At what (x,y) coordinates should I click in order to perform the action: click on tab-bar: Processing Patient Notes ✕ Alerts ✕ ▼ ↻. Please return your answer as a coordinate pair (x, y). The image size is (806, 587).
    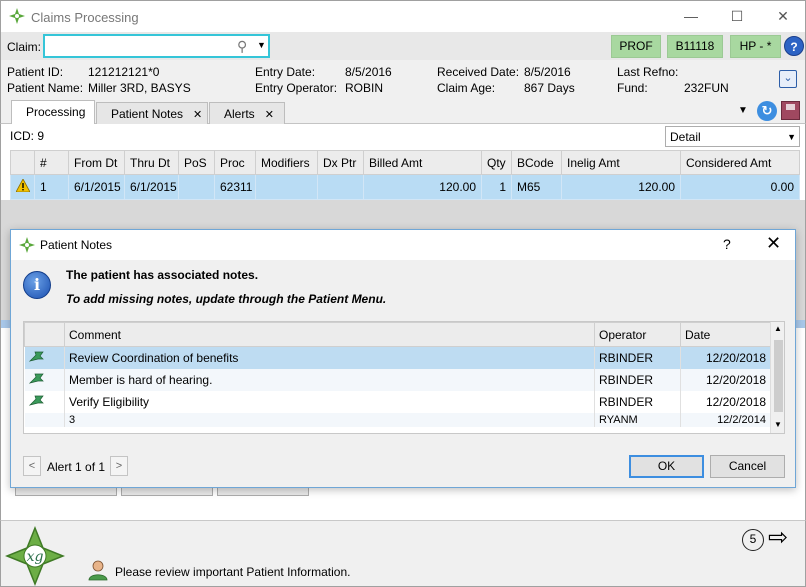
    Looking at the image, I should click on (403, 111).